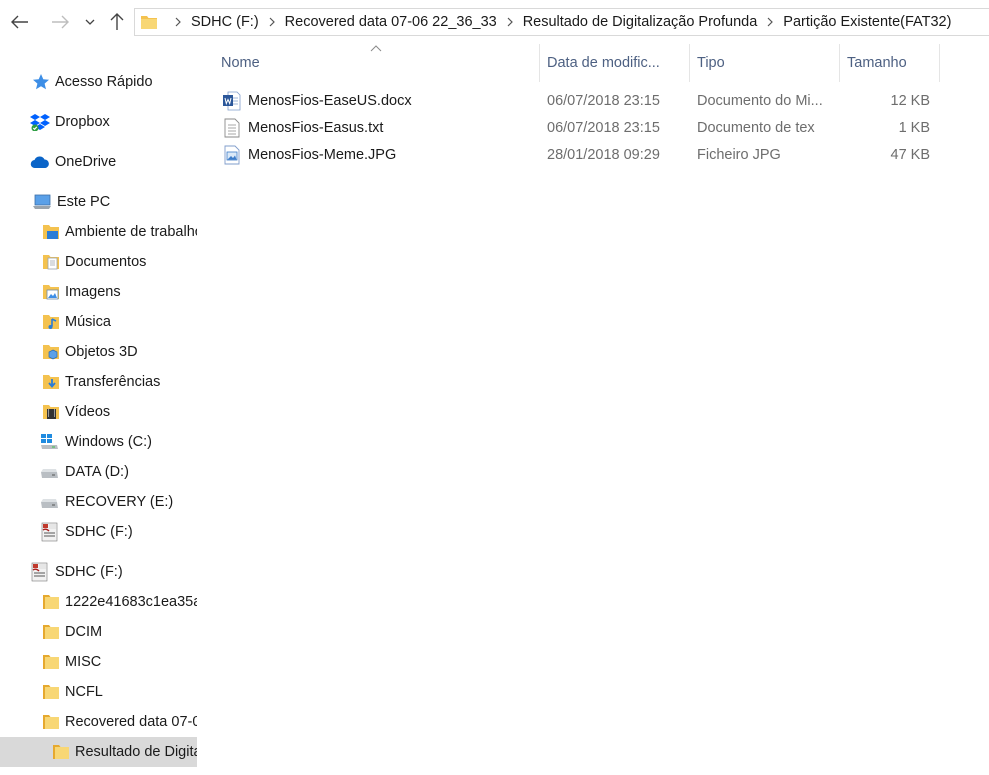 The height and width of the screenshot is (775, 989). What do you see at coordinates (391, 22) in the screenshot?
I see `breadcrumb-item: Recovered data 07-06 22_36_33` at bounding box center [391, 22].